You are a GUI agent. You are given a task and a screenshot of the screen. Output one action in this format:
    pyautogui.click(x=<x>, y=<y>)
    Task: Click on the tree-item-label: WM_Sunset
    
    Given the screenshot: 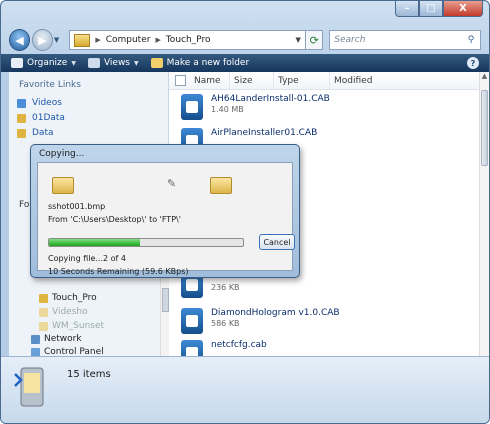 What is the action you would take?
    pyautogui.click(x=78, y=326)
    